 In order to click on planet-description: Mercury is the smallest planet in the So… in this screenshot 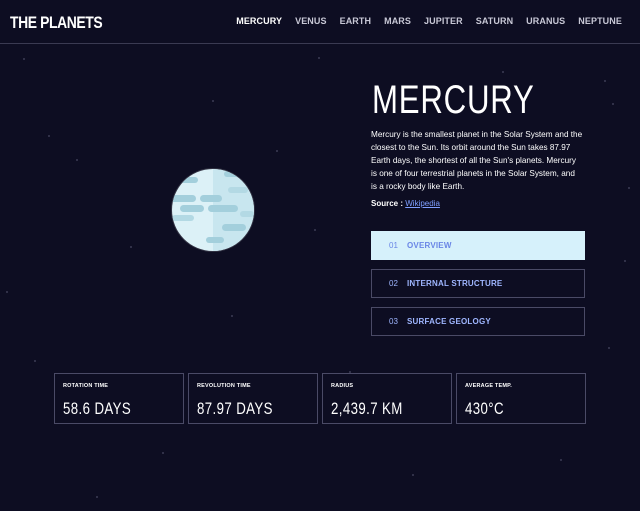, I will do `click(477, 160)`.